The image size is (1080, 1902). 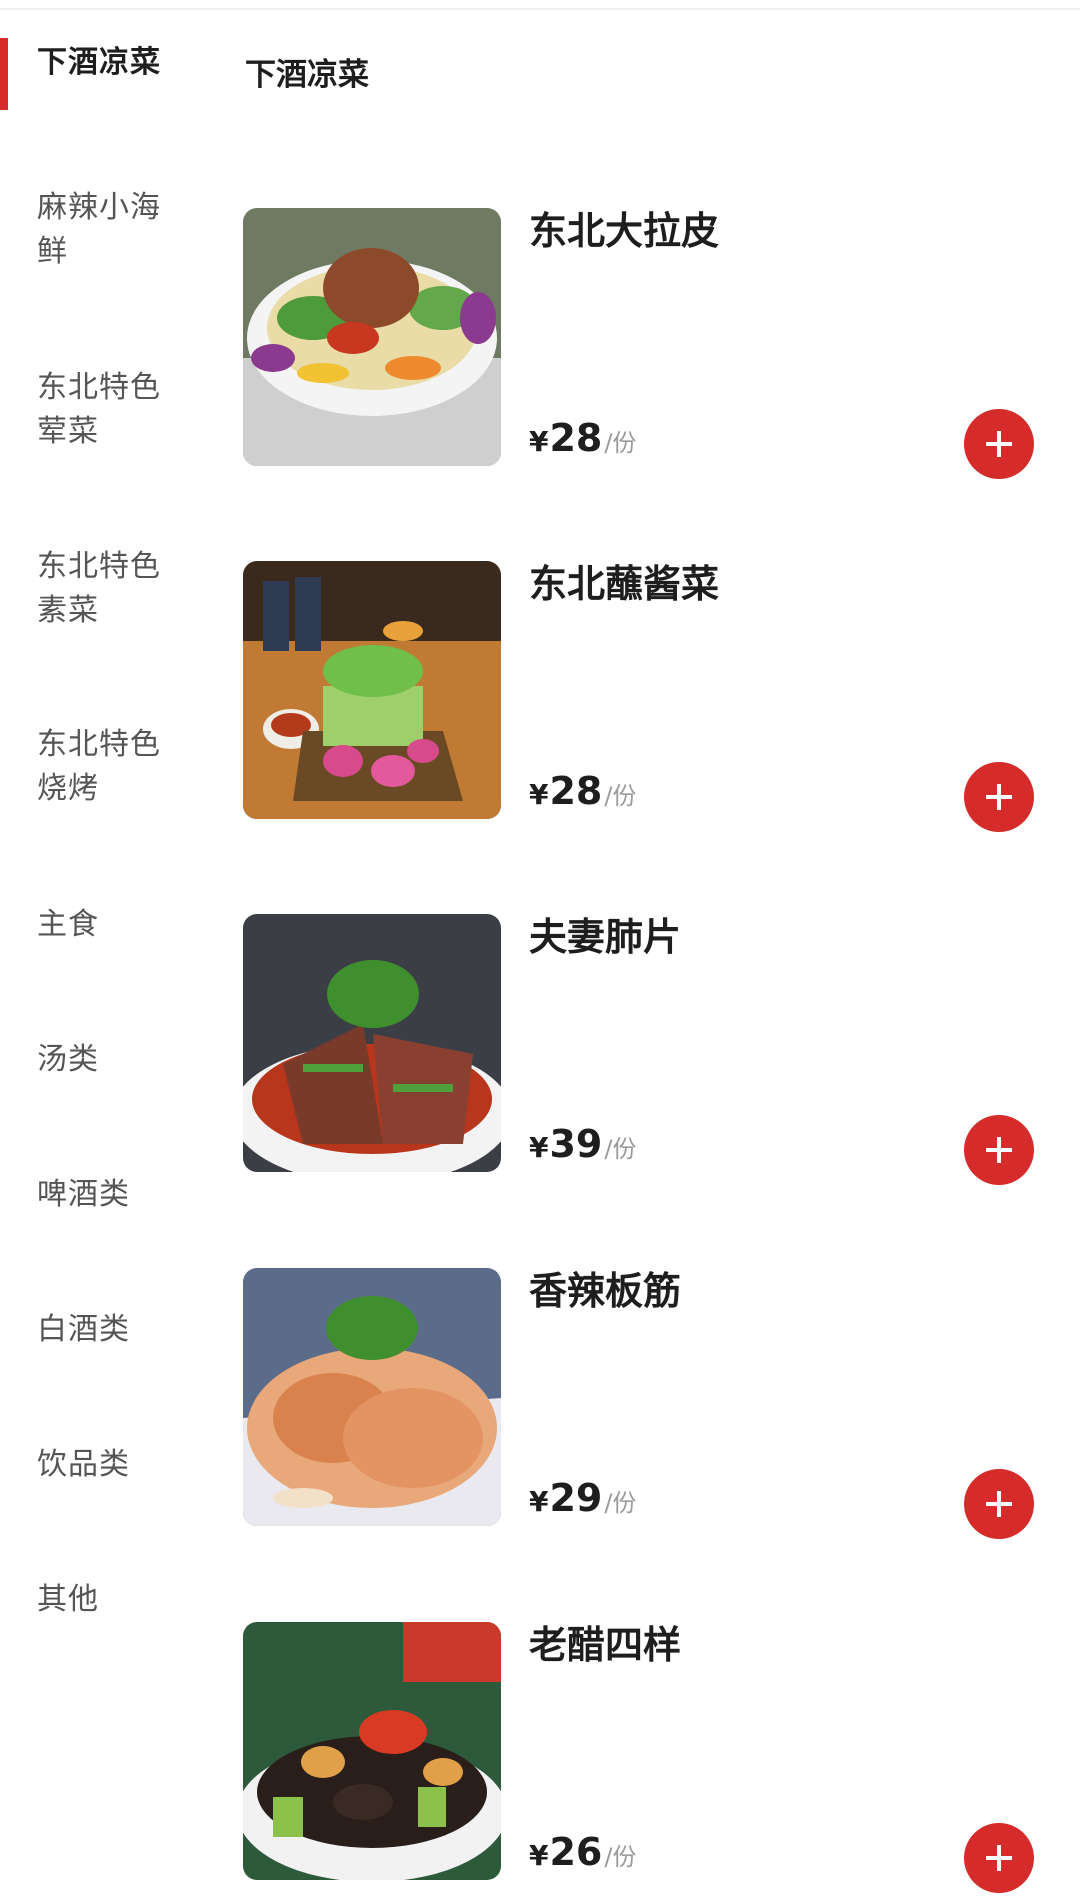 I want to click on price-amount: 26, so click(x=576, y=1852).